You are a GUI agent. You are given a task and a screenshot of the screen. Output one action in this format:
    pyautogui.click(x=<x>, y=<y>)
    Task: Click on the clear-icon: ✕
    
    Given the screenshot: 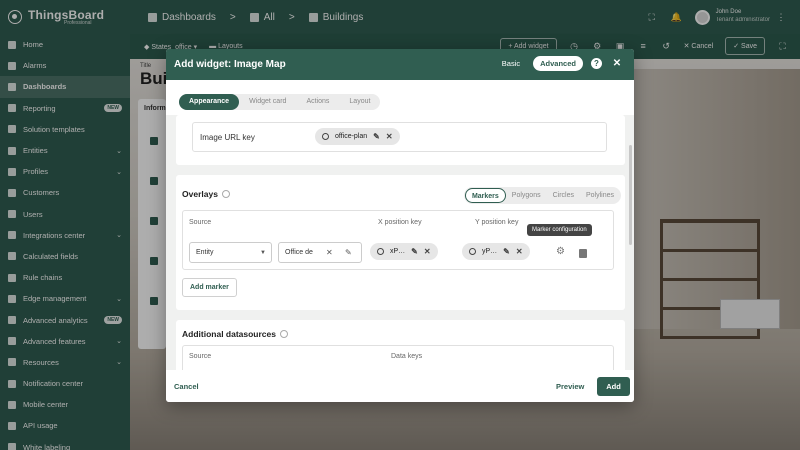 What is the action you would take?
    pyautogui.click(x=329, y=252)
    